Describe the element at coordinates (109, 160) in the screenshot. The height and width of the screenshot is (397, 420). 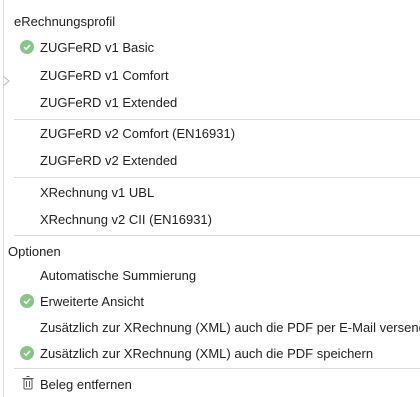
I see `profile-item-label: ZUGFeRD v2 Extended` at that location.